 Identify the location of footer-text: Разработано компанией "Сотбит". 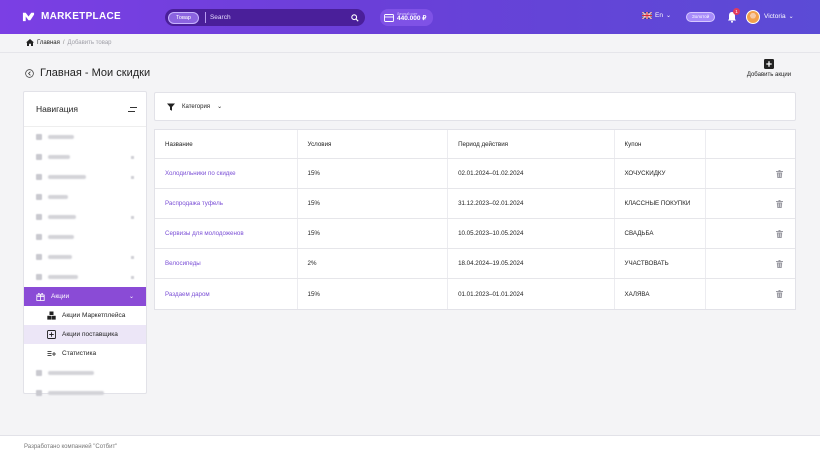
(71, 447).